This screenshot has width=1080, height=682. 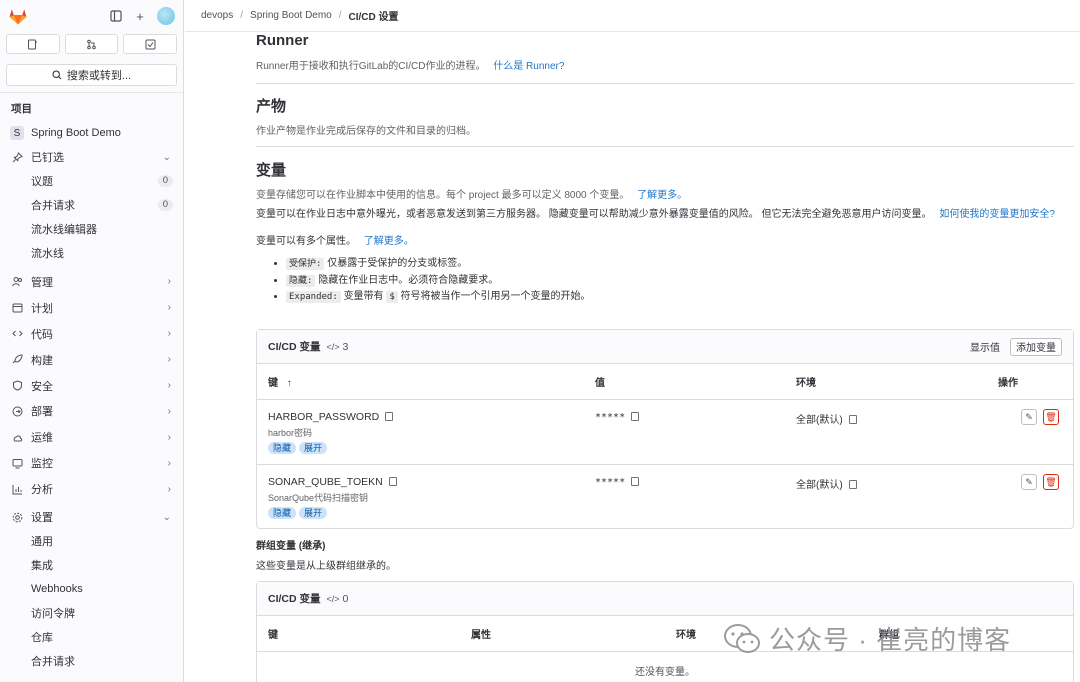 I want to click on sidebar-project: S Spring Boot Demo, so click(x=91, y=133).